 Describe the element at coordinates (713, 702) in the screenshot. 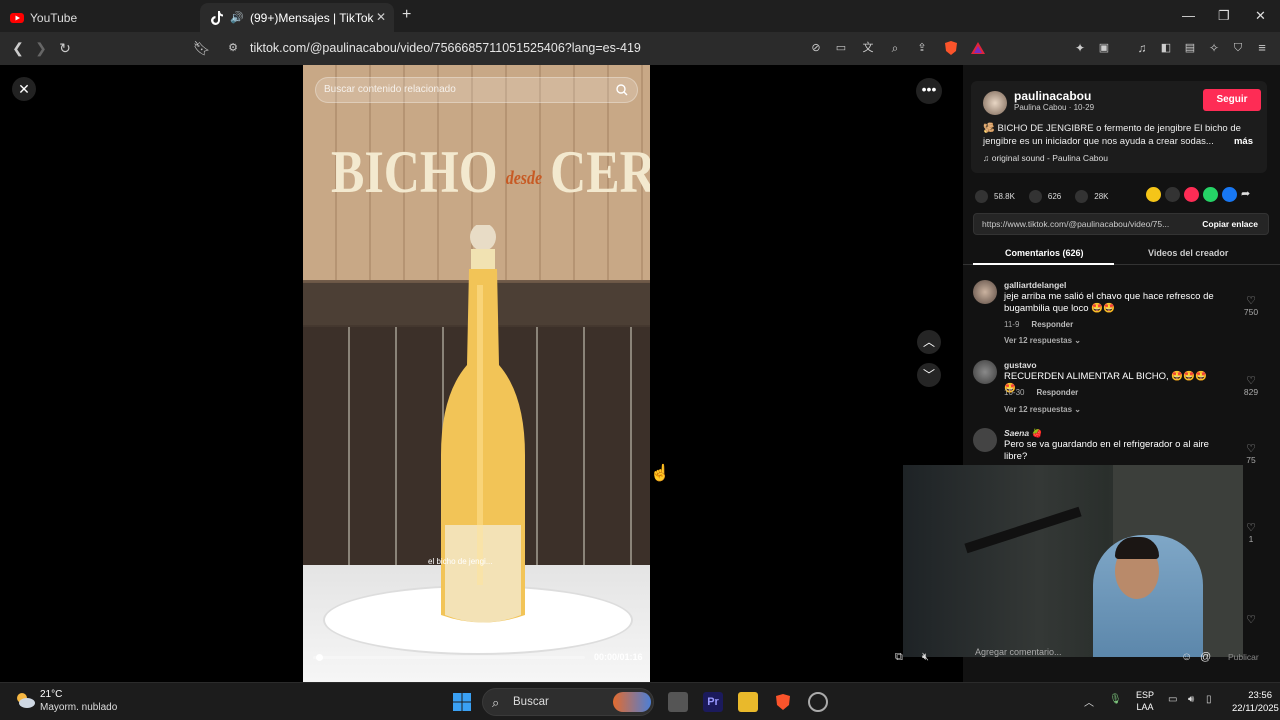

I see `premiere-icon: Pr` at that location.